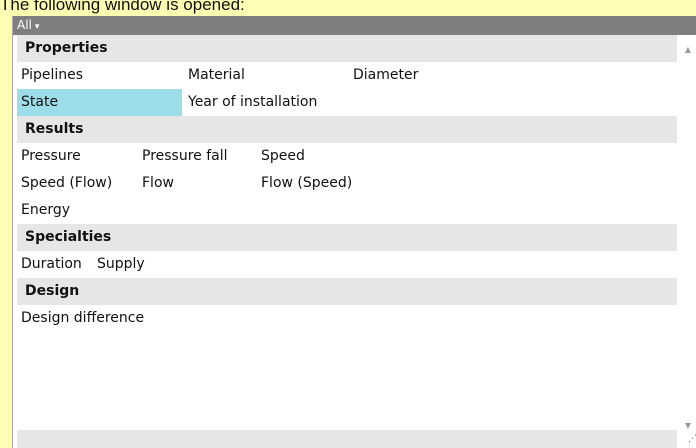 This screenshot has width=696, height=448. I want to click on group-title: Design, so click(52, 291).